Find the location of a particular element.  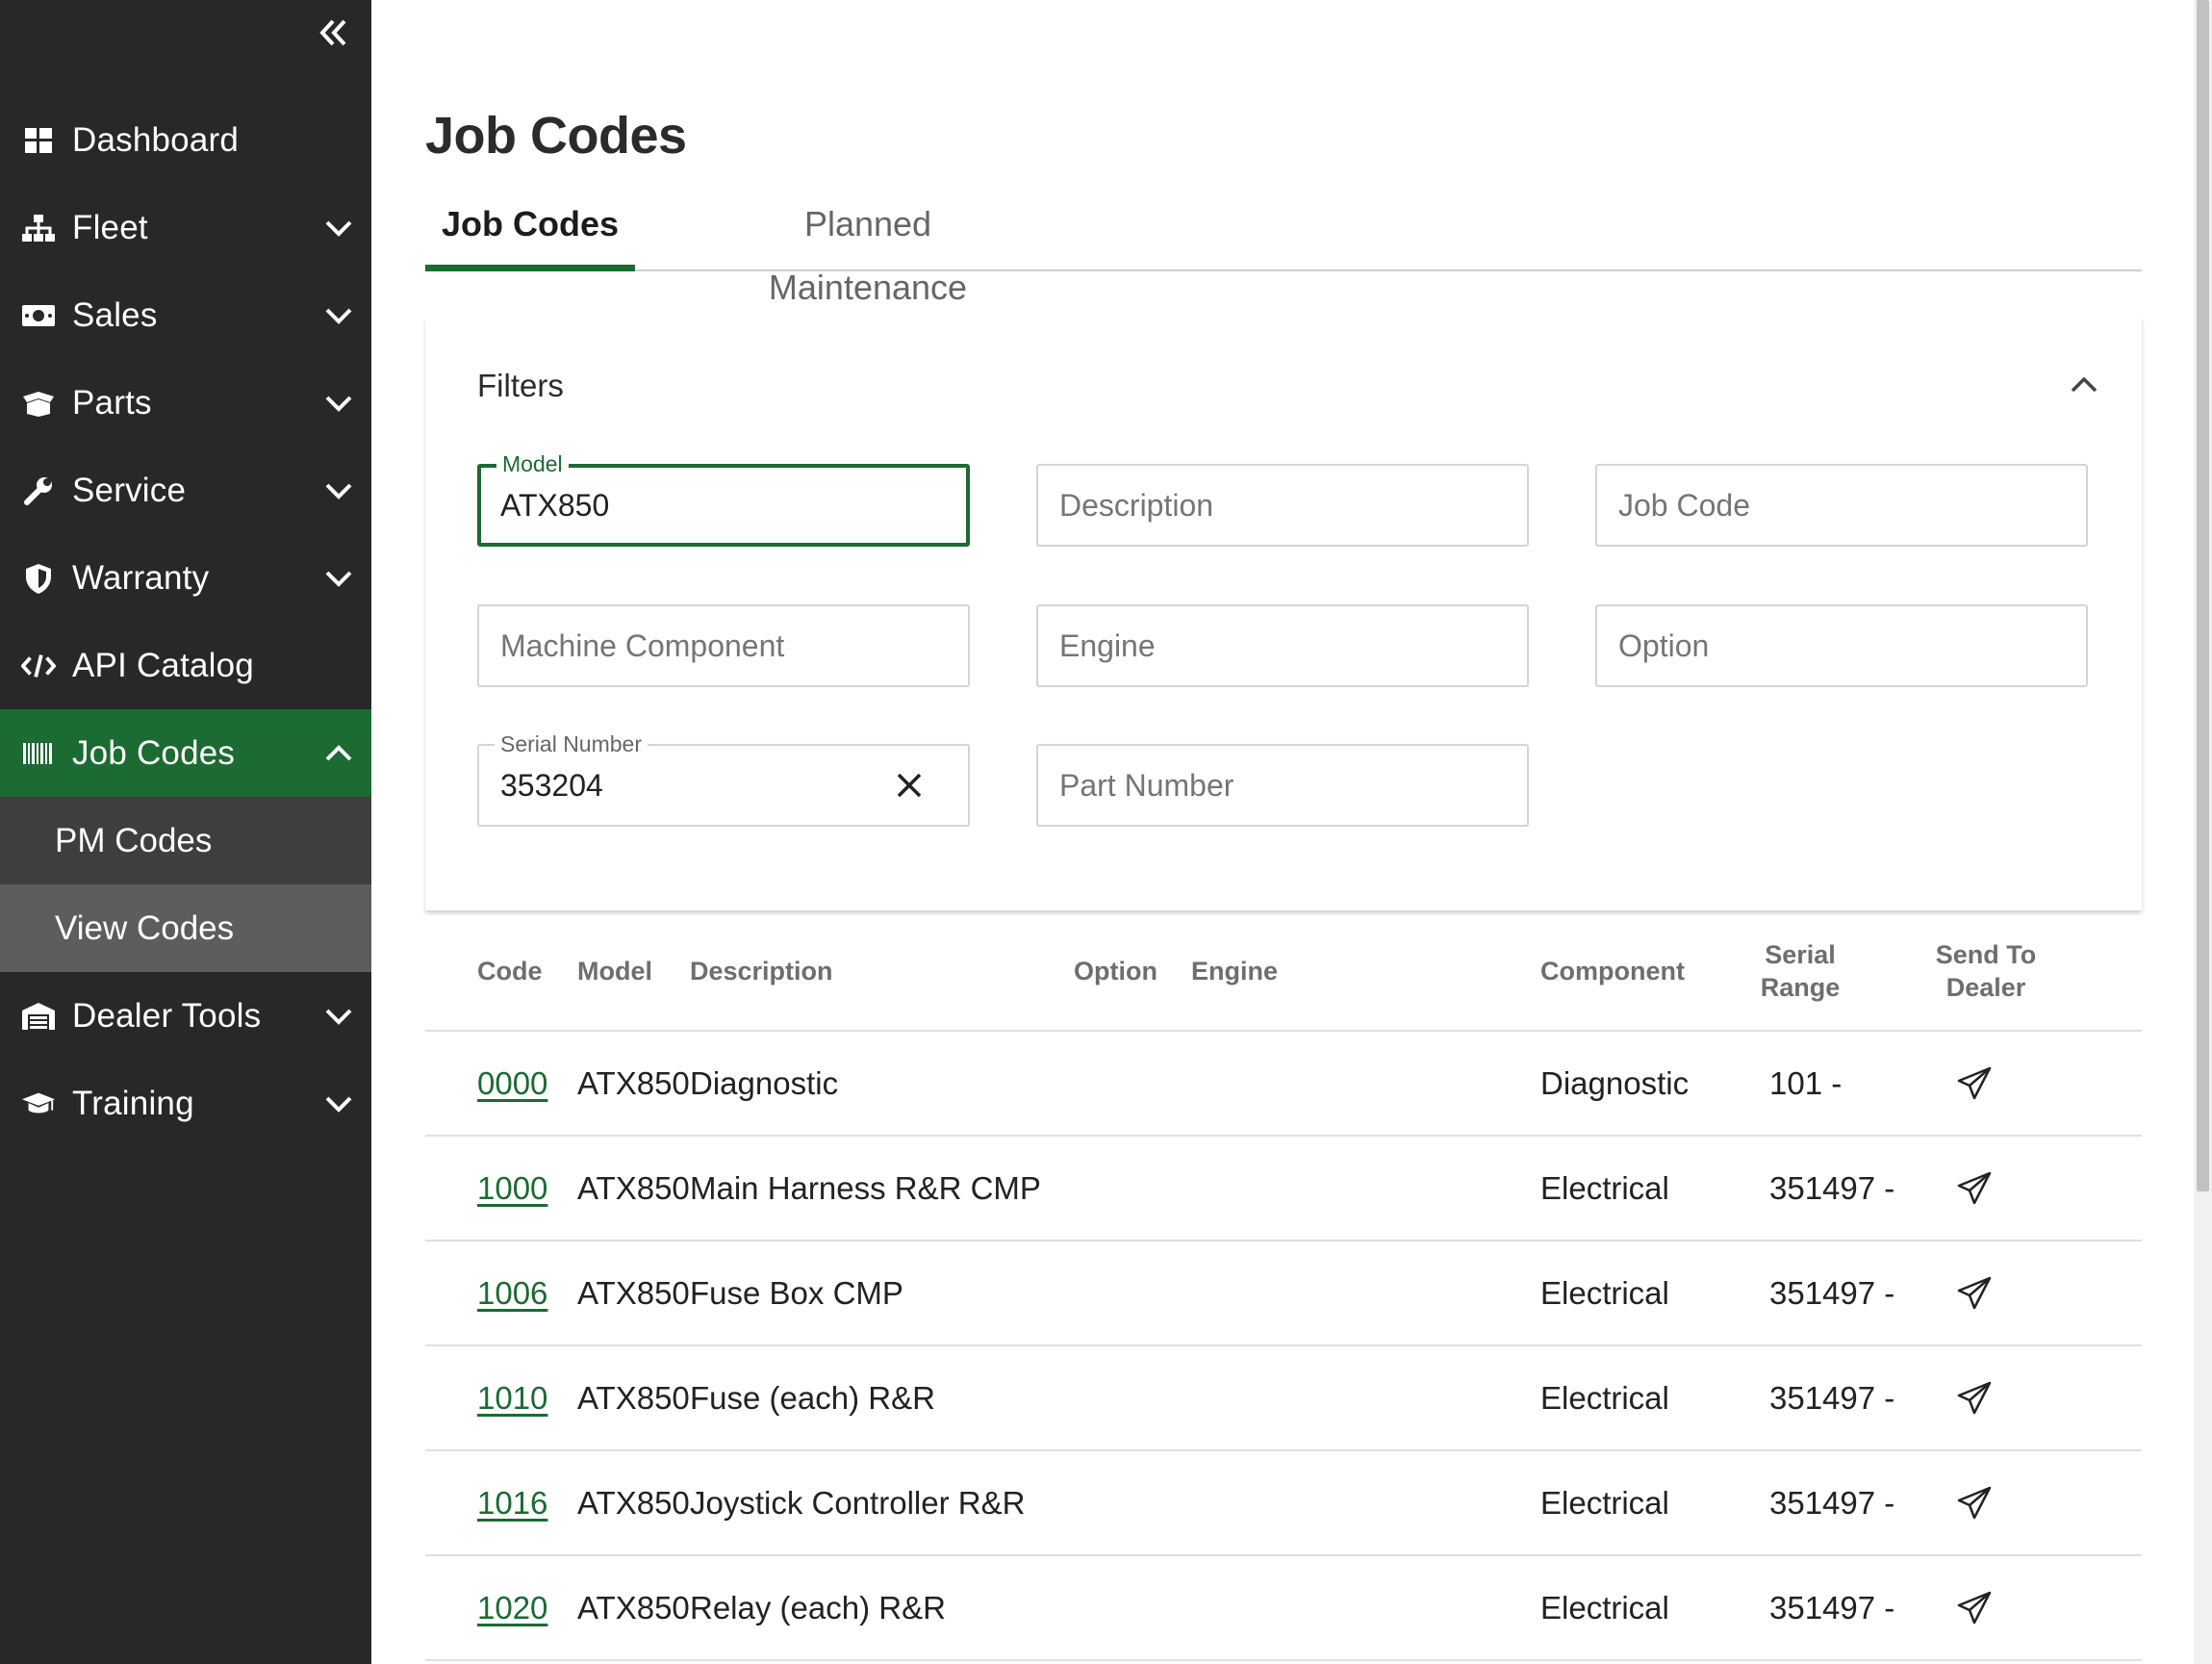

sidebar-item-api-catalog: API Catalog is located at coordinates (185, 665).